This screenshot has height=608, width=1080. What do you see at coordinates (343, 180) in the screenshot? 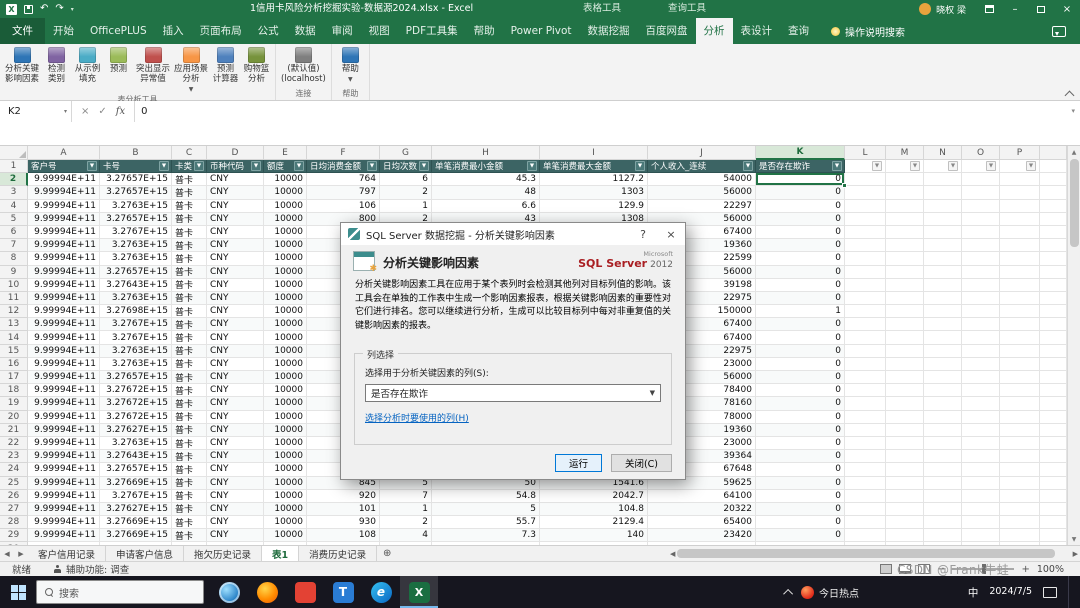
I see `cell-F2: 764` at bounding box center [343, 180].